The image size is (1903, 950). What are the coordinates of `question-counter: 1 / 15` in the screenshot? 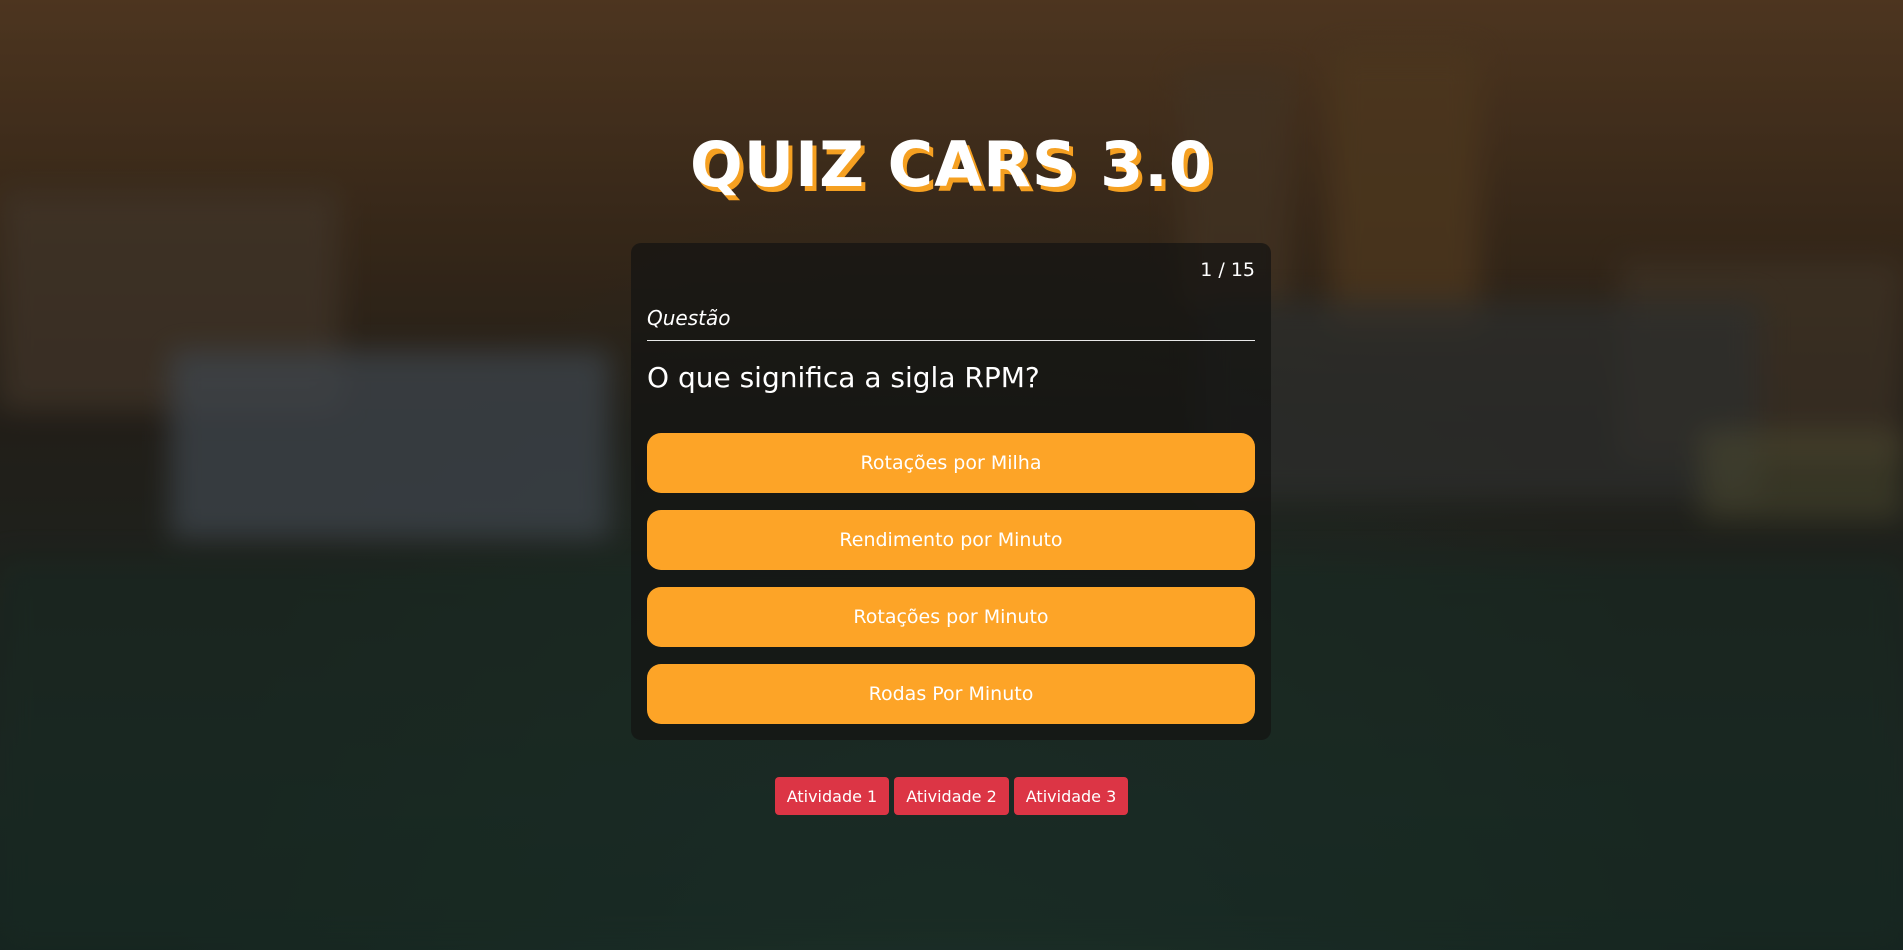 It's located at (1227, 270).